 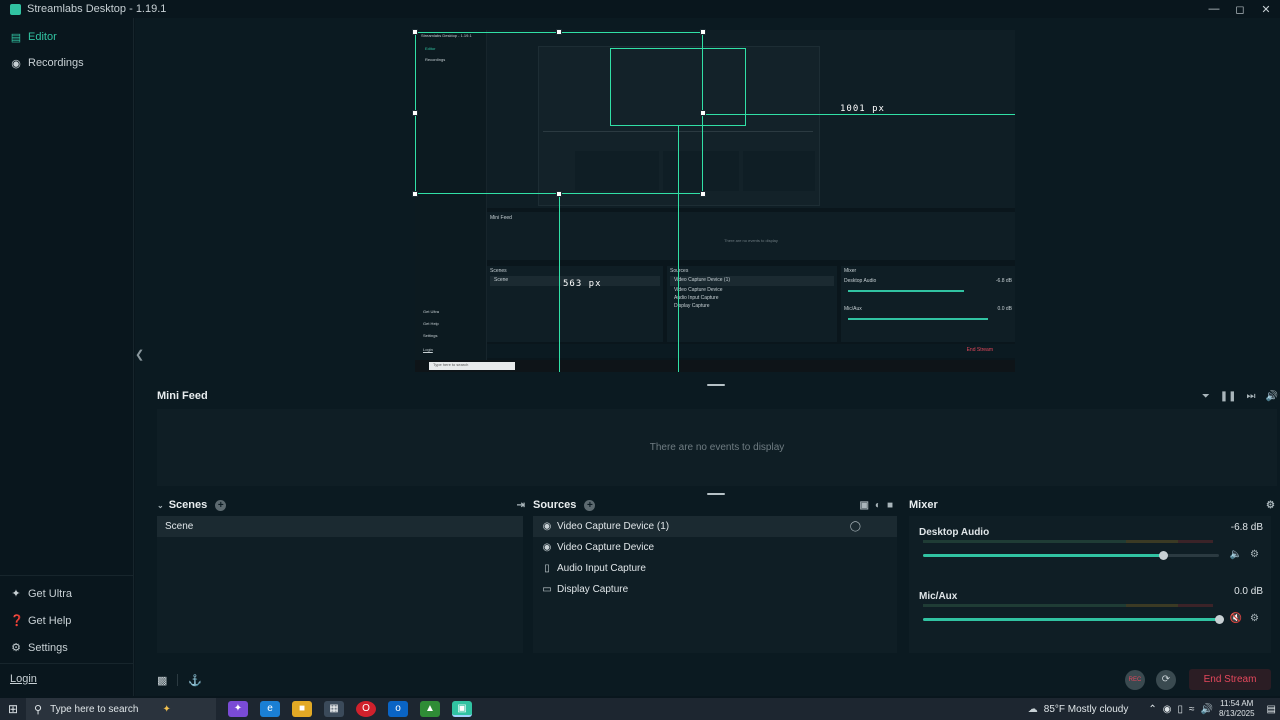 What do you see at coordinates (1237, 709) in the screenshot?
I see `system-clock: 11:54 AM 8/13/2025` at bounding box center [1237, 709].